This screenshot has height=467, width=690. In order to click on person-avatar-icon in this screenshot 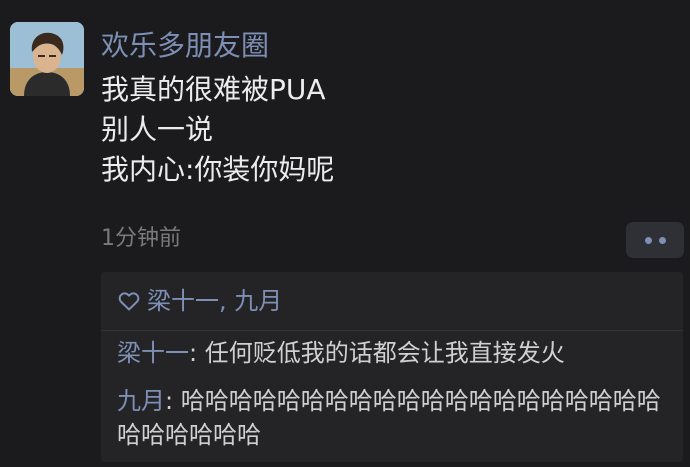, I will do `click(47, 59)`.